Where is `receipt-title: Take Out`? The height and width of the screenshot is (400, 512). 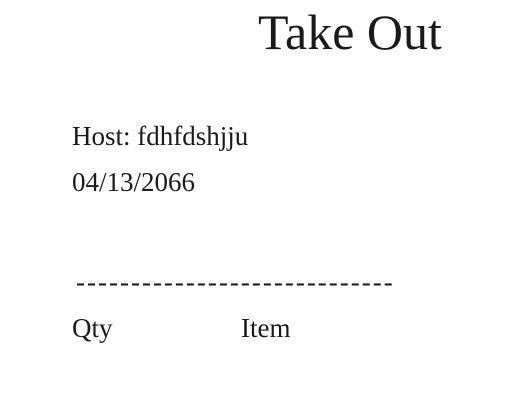 receipt-title: Take Out is located at coordinates (350, 32).